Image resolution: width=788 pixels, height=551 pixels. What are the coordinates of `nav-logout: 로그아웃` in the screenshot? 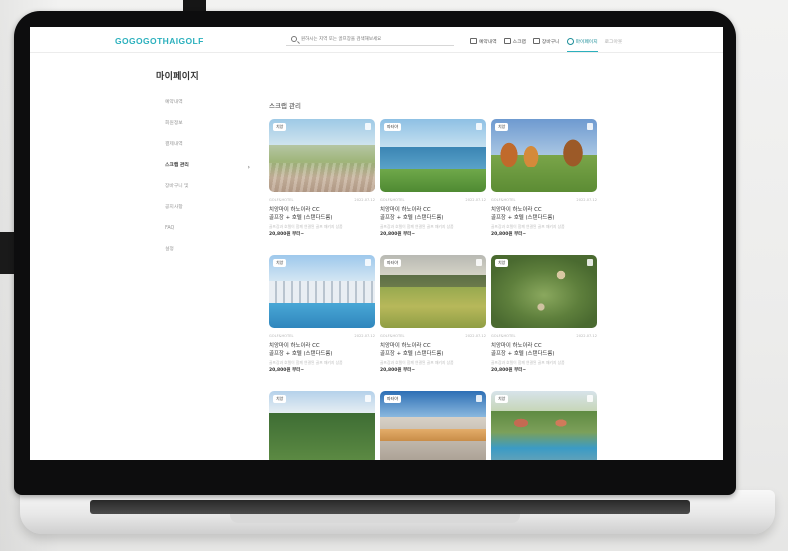 It's located at (614, 41).